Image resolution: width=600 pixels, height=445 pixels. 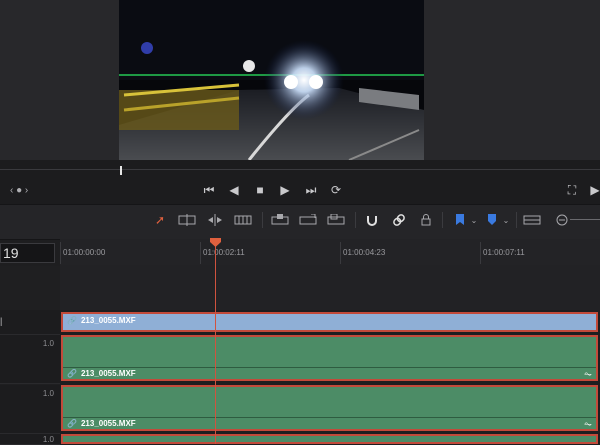 What do you see at coordinates (562, 220) in the screenshot?
I see `zoom-out-icon` at bounding box center [562, 220].